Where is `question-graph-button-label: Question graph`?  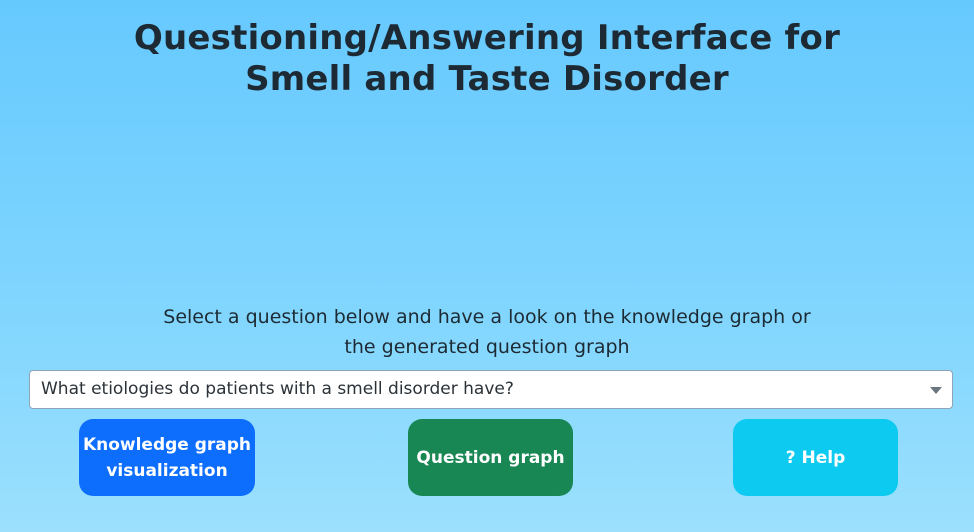
question-graph-button-label: Question graph is located at coordinates (490, 457).